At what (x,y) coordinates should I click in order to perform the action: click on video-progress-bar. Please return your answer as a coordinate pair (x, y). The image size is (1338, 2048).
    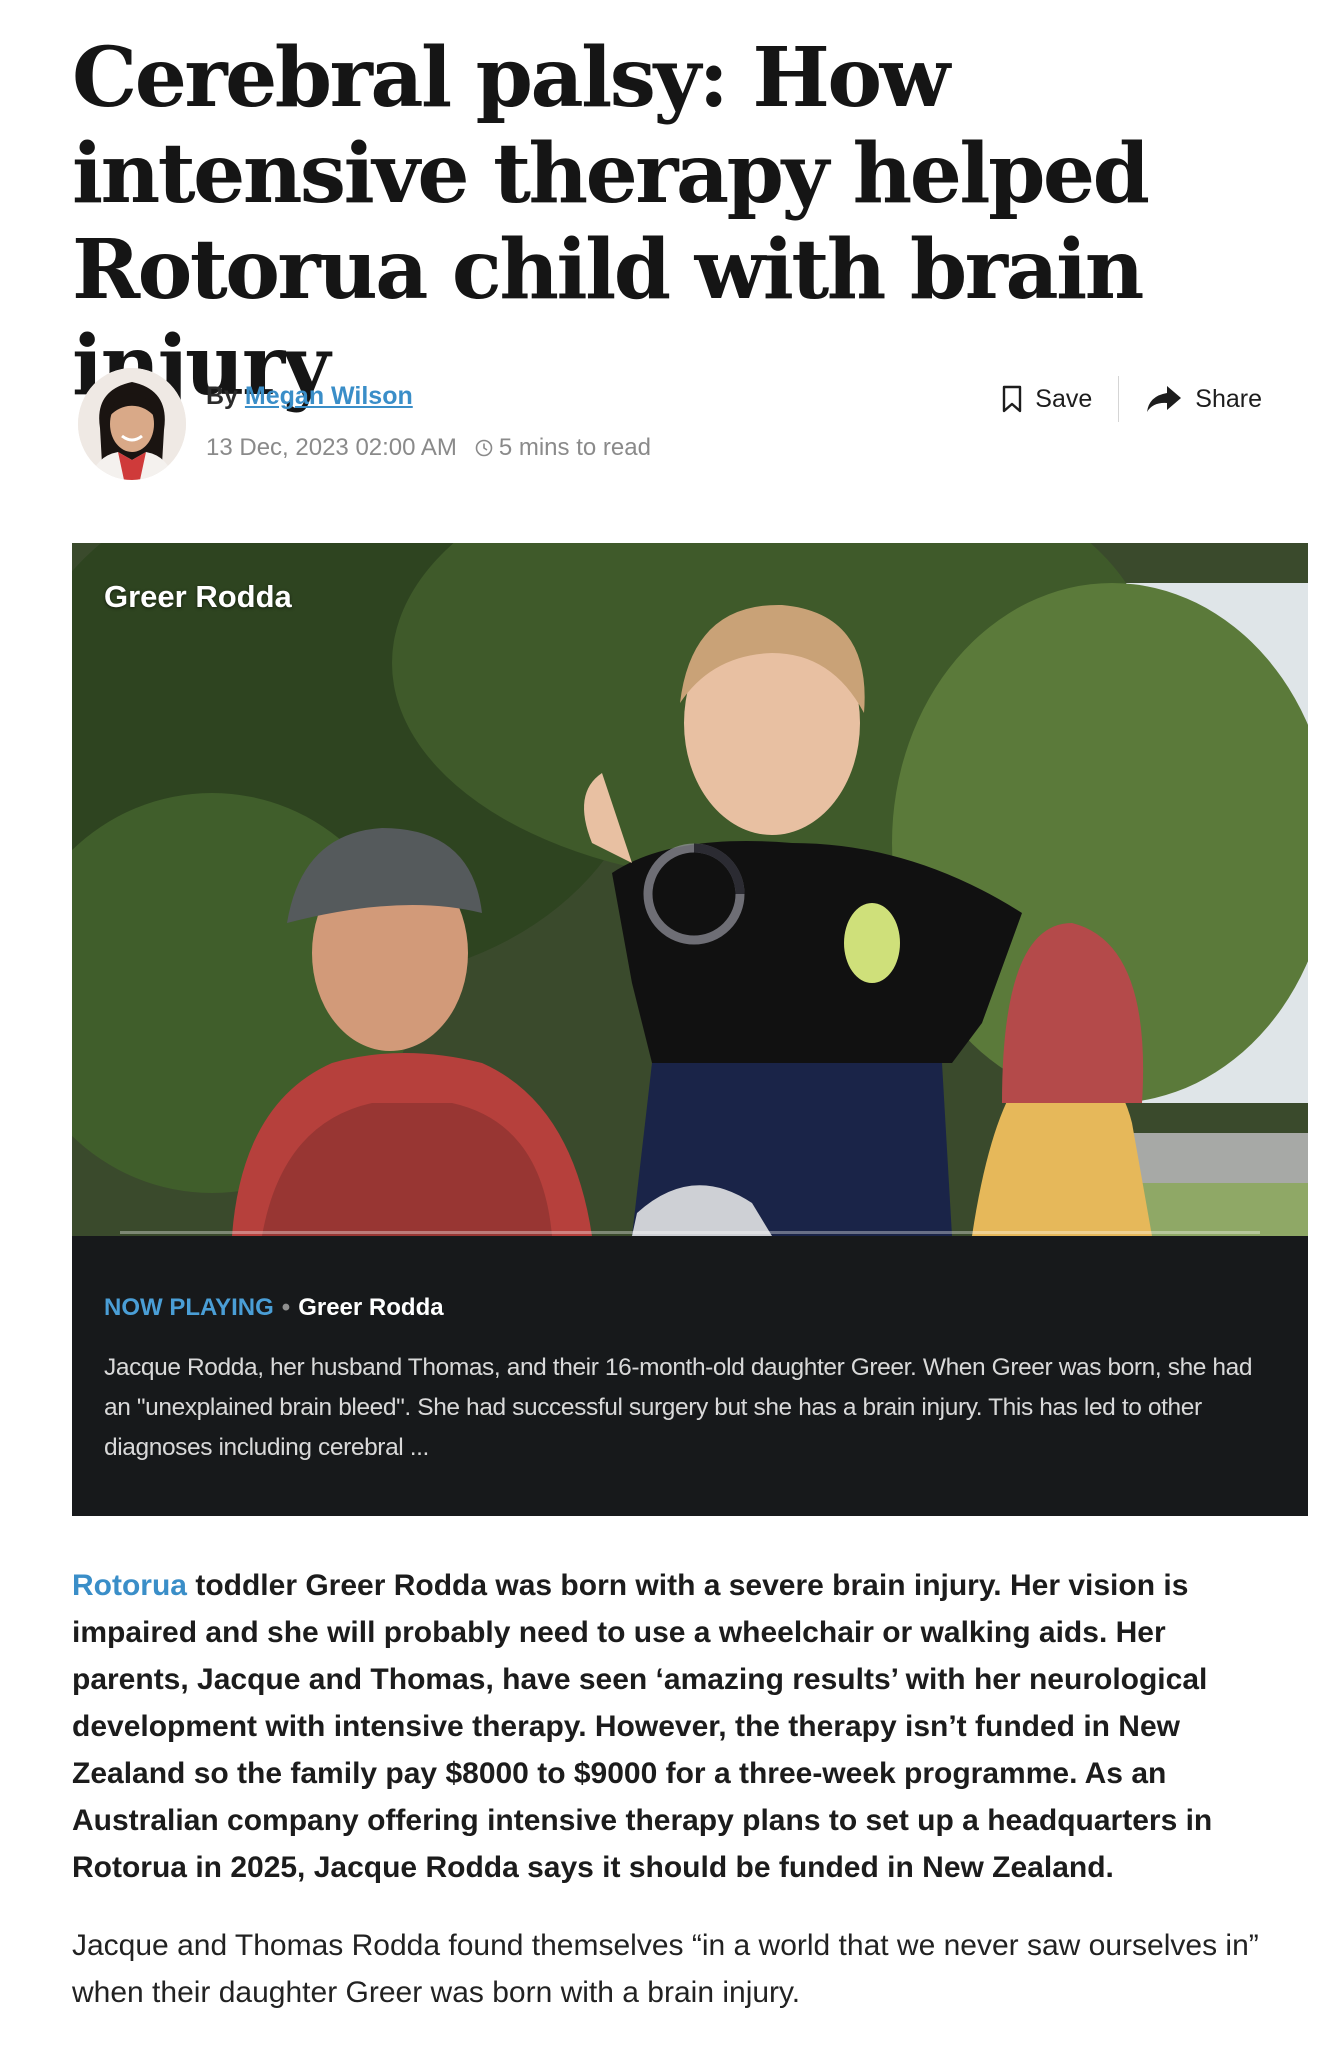
    Looking at the image, I should click on (690, 1232).